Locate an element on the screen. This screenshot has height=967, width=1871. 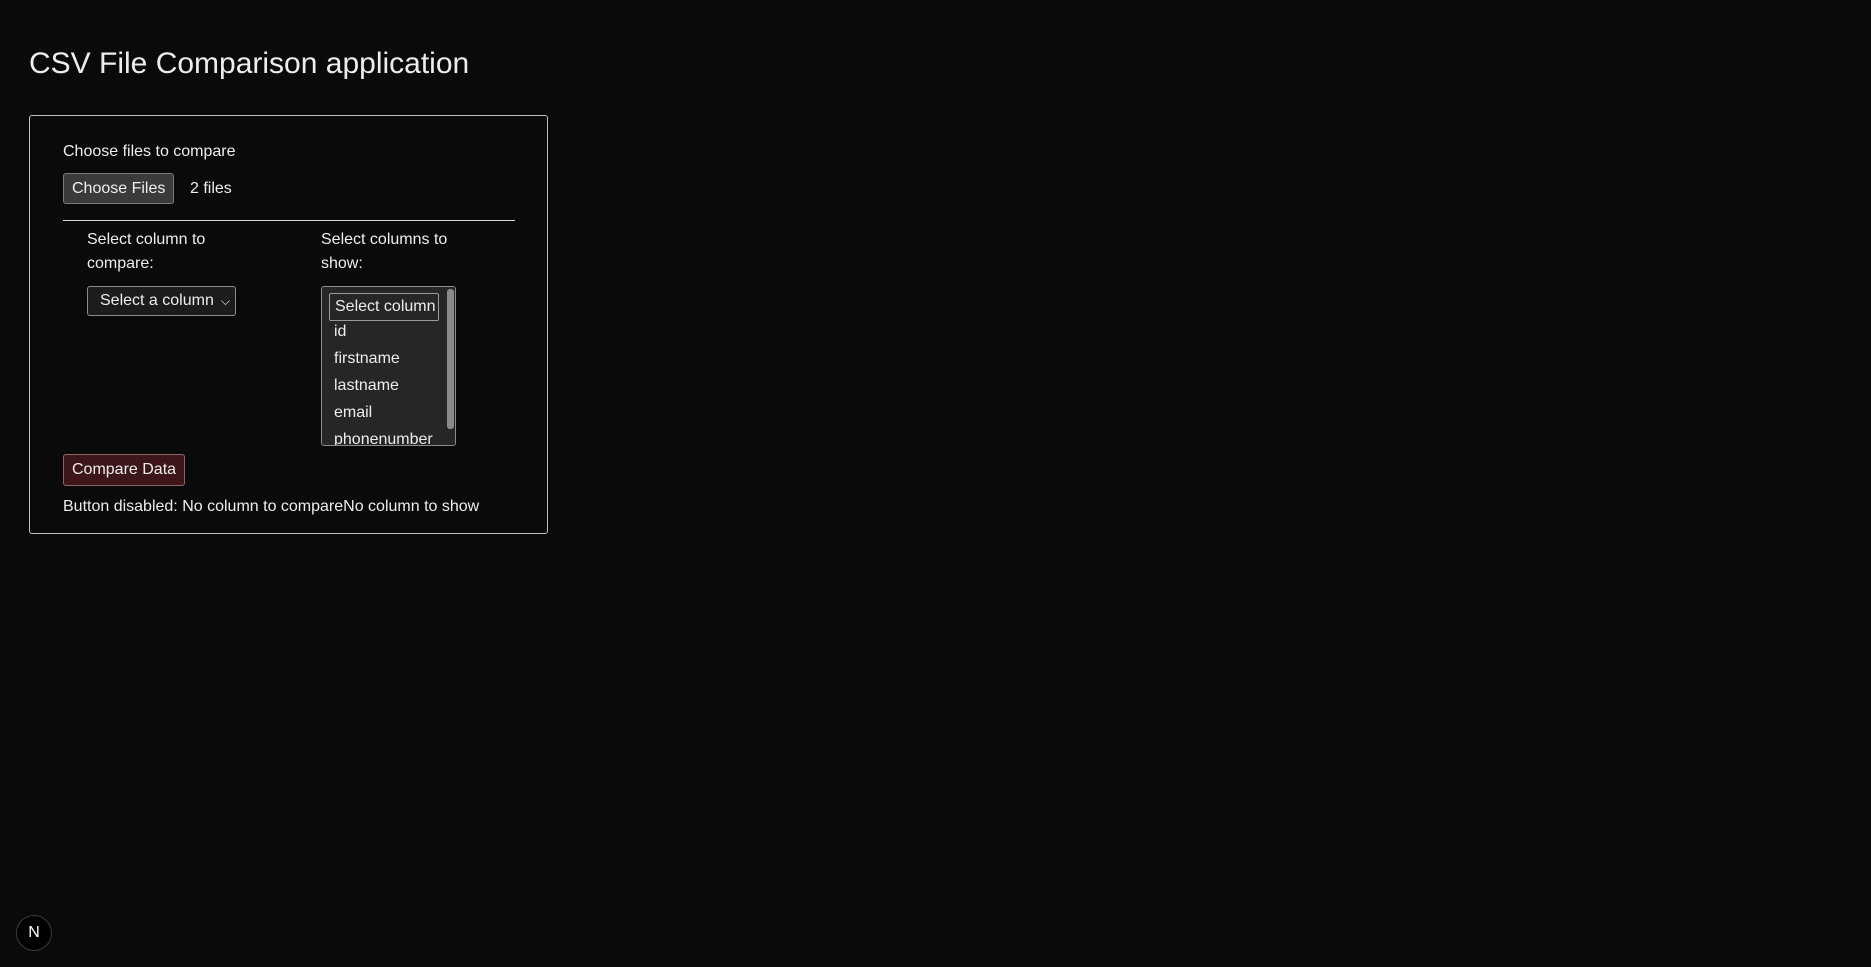
listbox-option: lastname is located at coordinates (366, 386).